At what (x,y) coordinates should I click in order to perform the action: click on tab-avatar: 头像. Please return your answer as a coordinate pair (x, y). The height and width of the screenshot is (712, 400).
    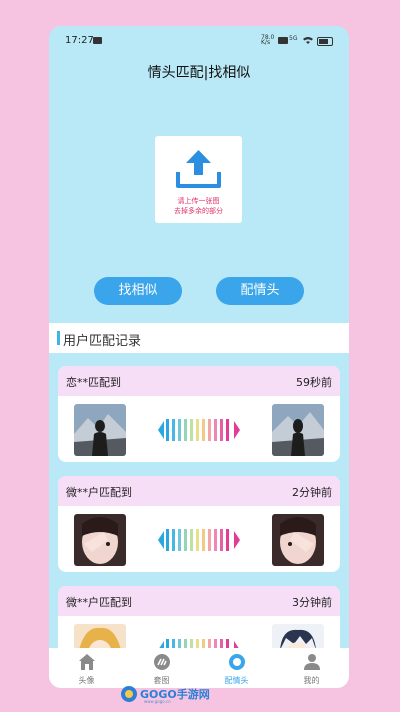
    Looking at the image, I should click on (86, 668).